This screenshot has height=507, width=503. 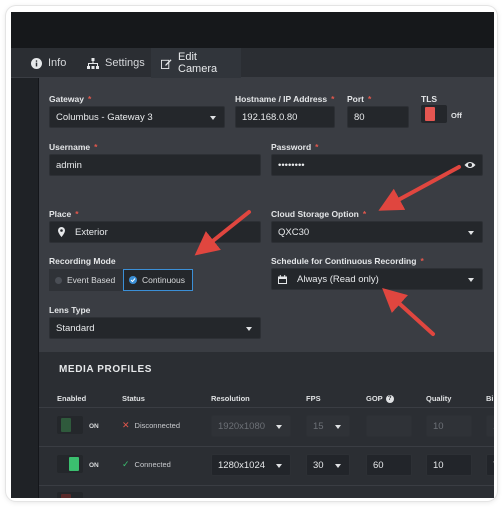 I want to click on arrow-cloud-storage, so click(x=419, y=188).